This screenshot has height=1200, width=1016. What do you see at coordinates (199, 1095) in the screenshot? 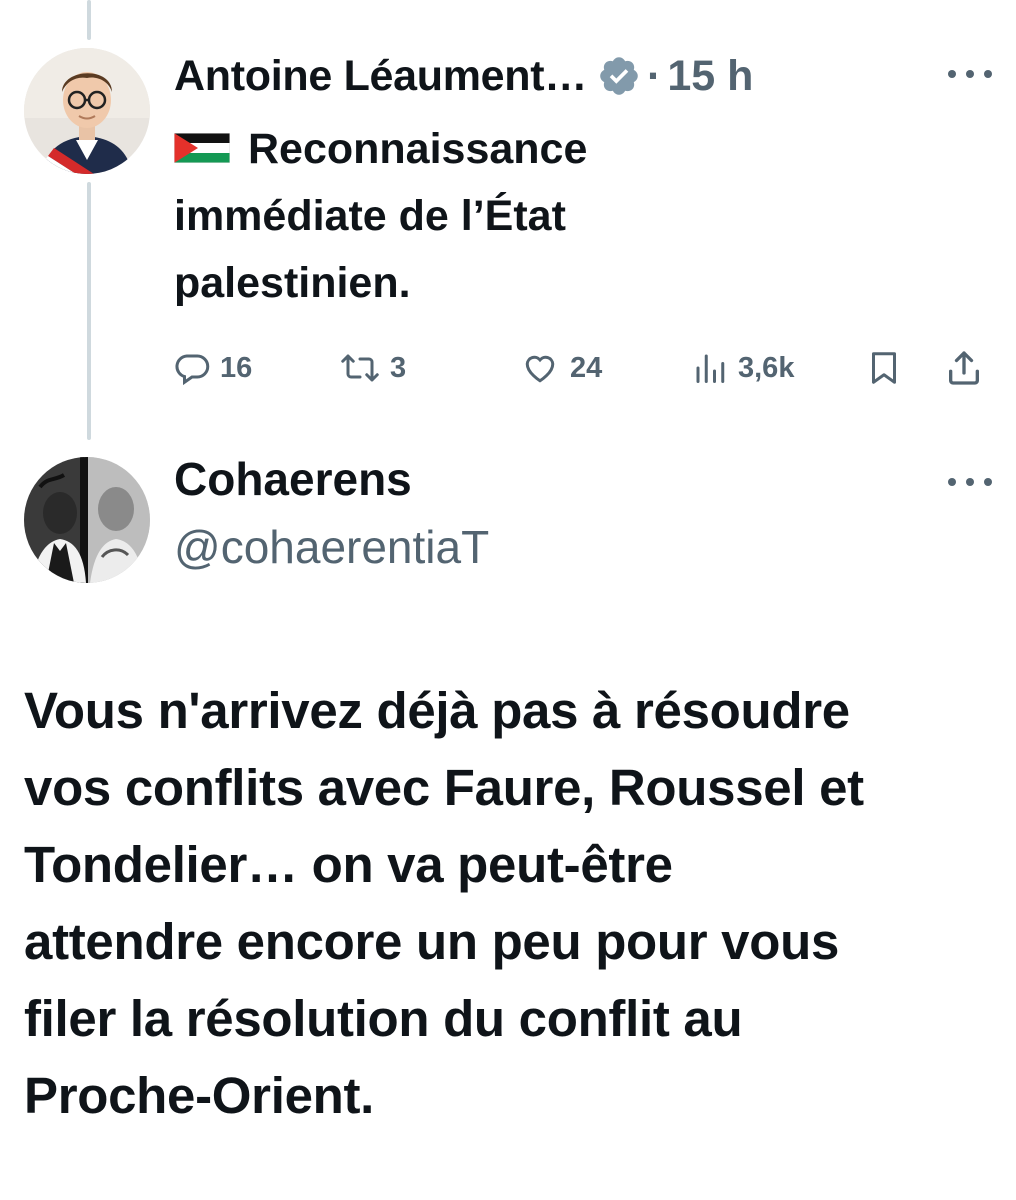
I see `tweet2-line-6: Proche-Orient.` at bounding box center [199, 1095].